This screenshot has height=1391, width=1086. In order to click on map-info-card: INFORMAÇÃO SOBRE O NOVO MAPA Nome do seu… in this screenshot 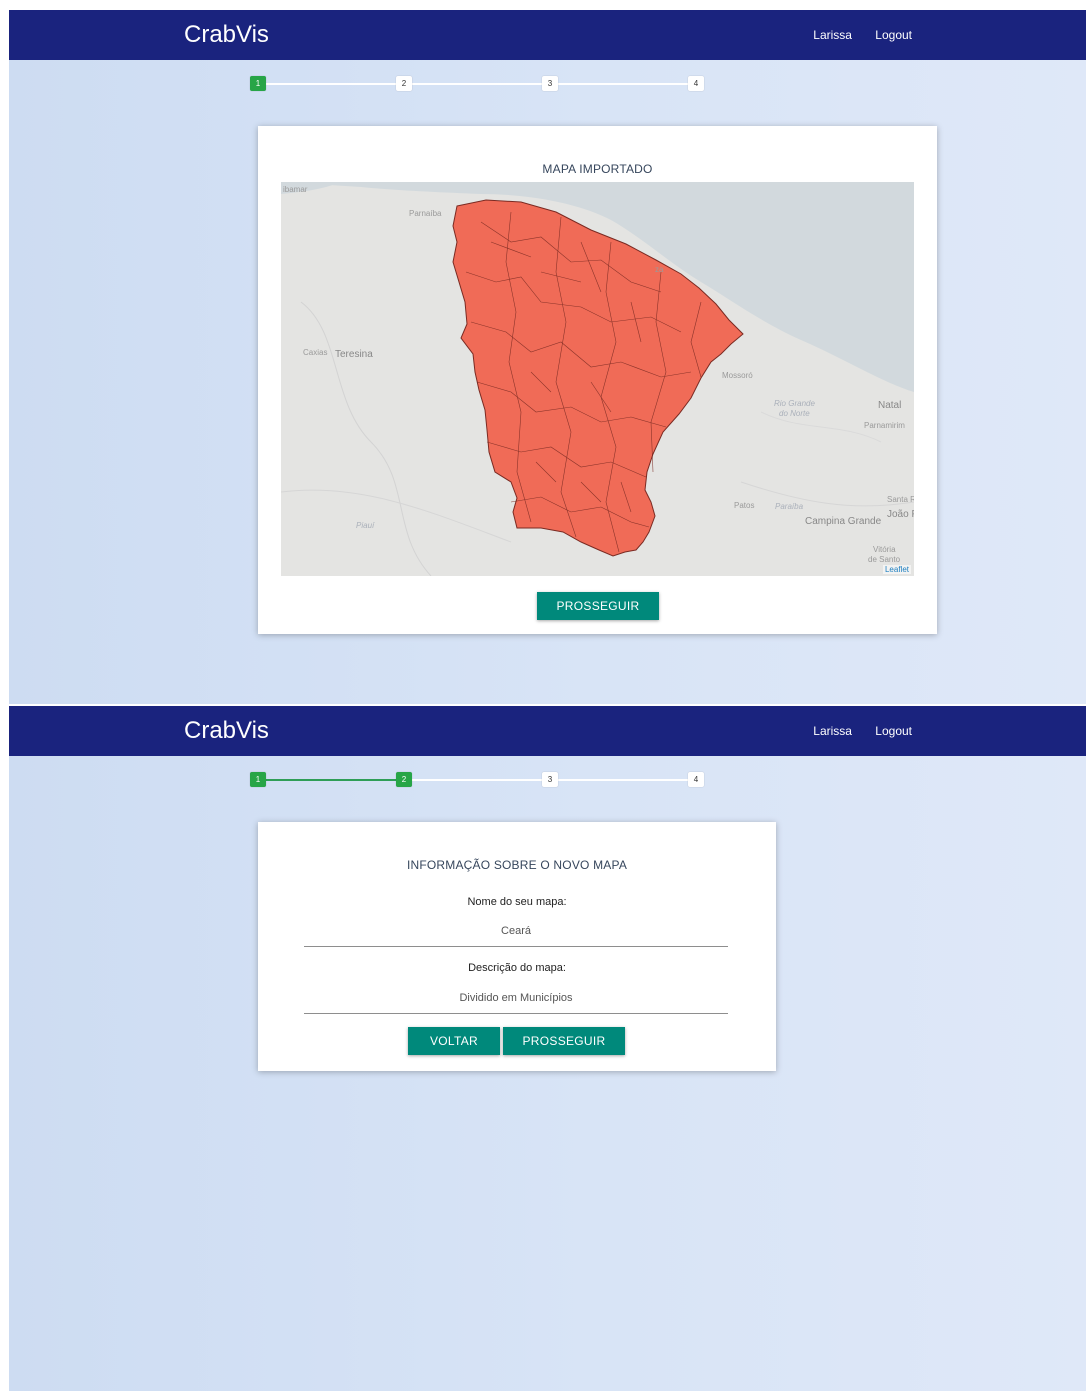, I will do `click(517, 946)`.